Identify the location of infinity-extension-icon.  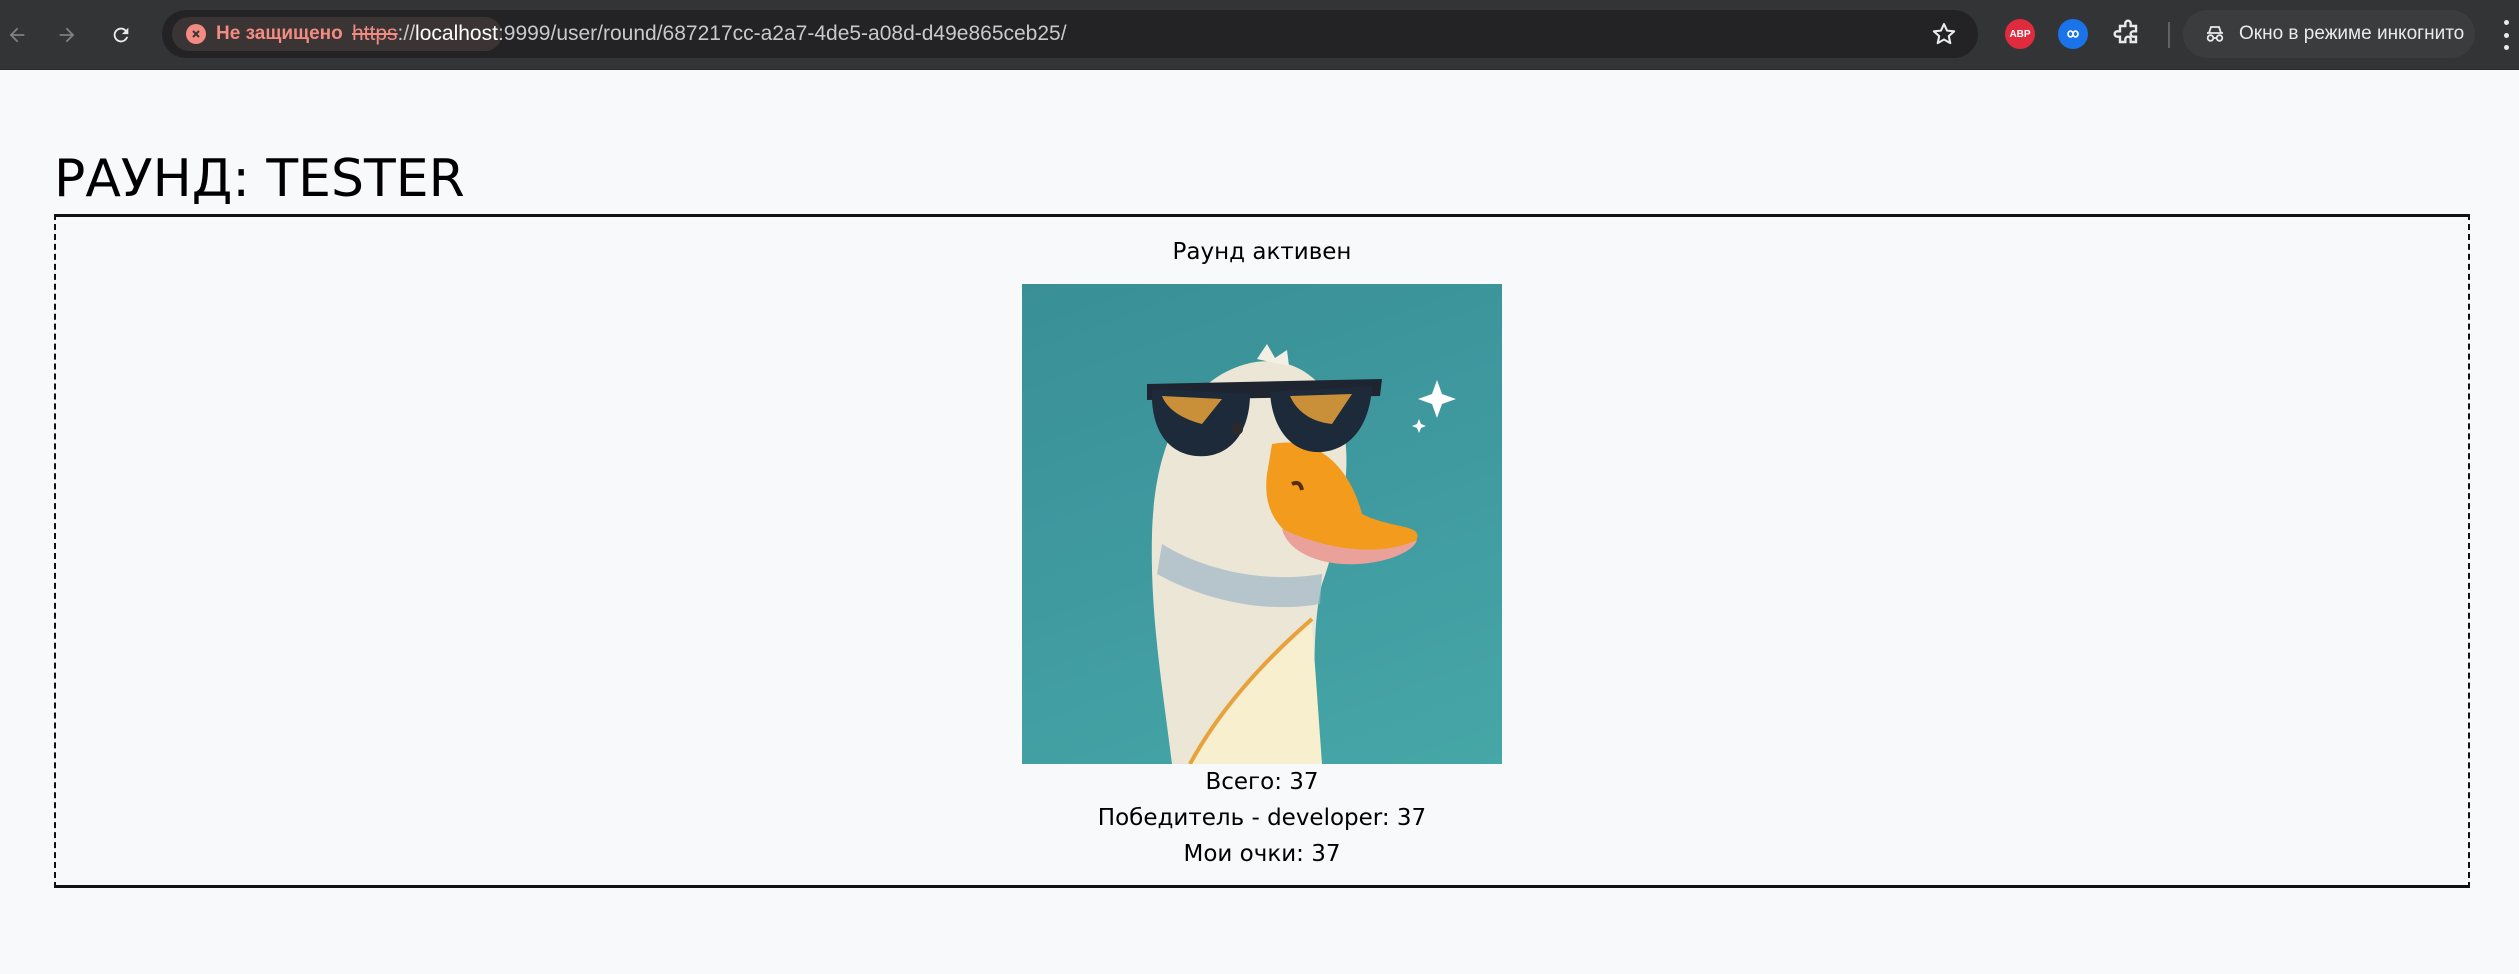
(2073, 34).